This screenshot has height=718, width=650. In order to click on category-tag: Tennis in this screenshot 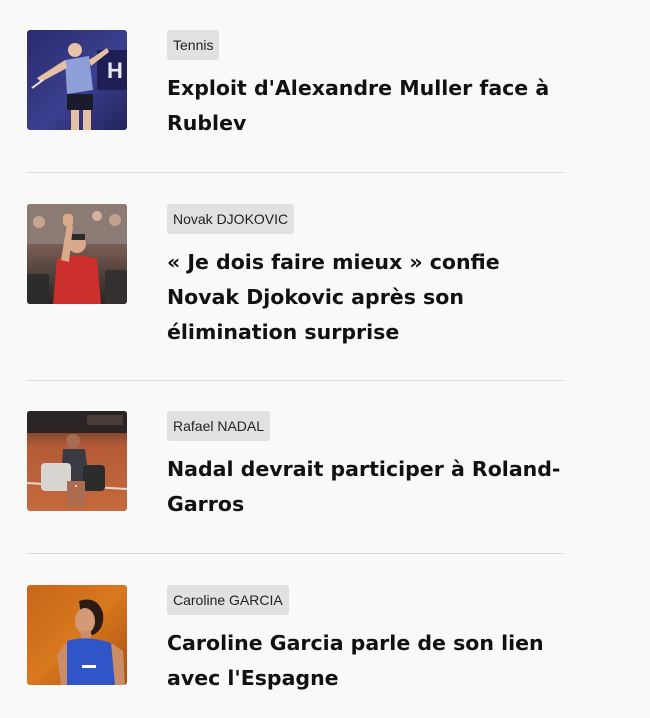, I will do `click(193, 45)`.